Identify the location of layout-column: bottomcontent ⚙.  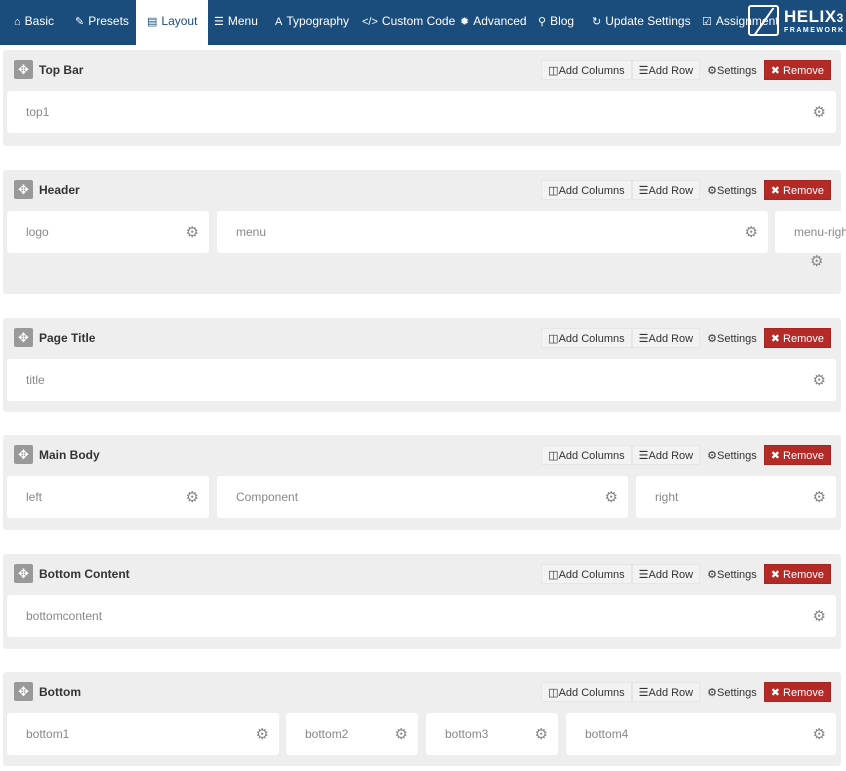
(421, 616).